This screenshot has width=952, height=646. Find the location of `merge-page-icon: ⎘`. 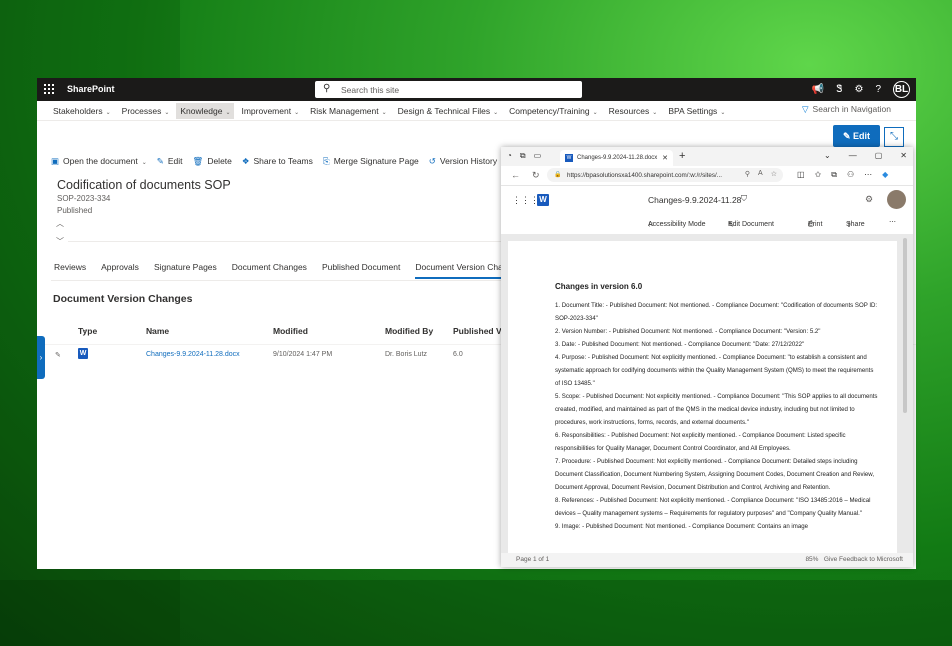

merge-page-icon: ⎘ is located at coordinates (326, 161).